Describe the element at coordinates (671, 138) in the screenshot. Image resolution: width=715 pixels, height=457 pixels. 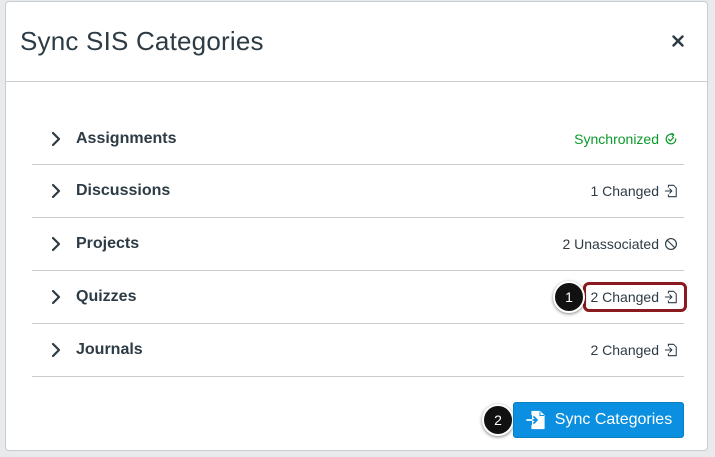
I see `sync-check-icon` at that location.